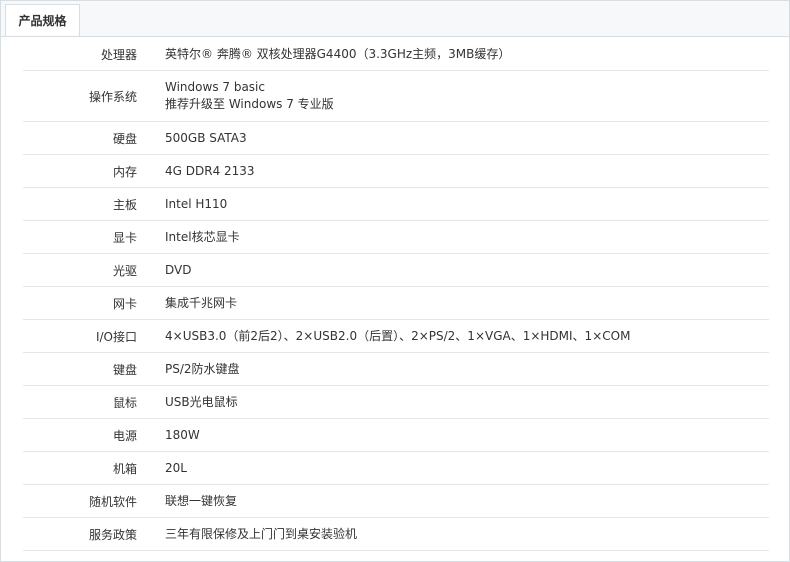 The height and width of the screenshot is (562, 790). What do you see at coordinates (83, 204) in the screenshot?
I see `spec-label: 主板` at bounding box center [83, 204].